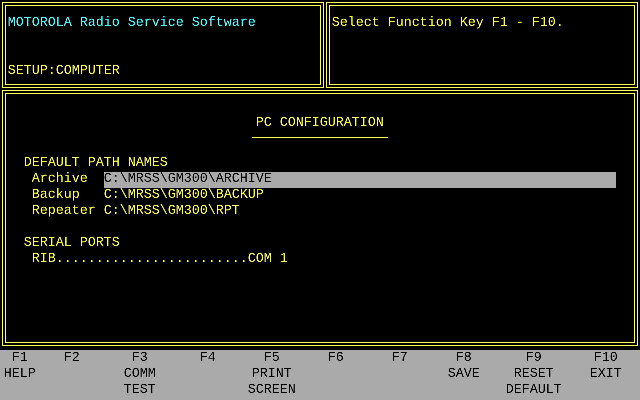  Describe the element at coordinates (60, 180) in the screenshot. I see `path-label: Archive` at that location.